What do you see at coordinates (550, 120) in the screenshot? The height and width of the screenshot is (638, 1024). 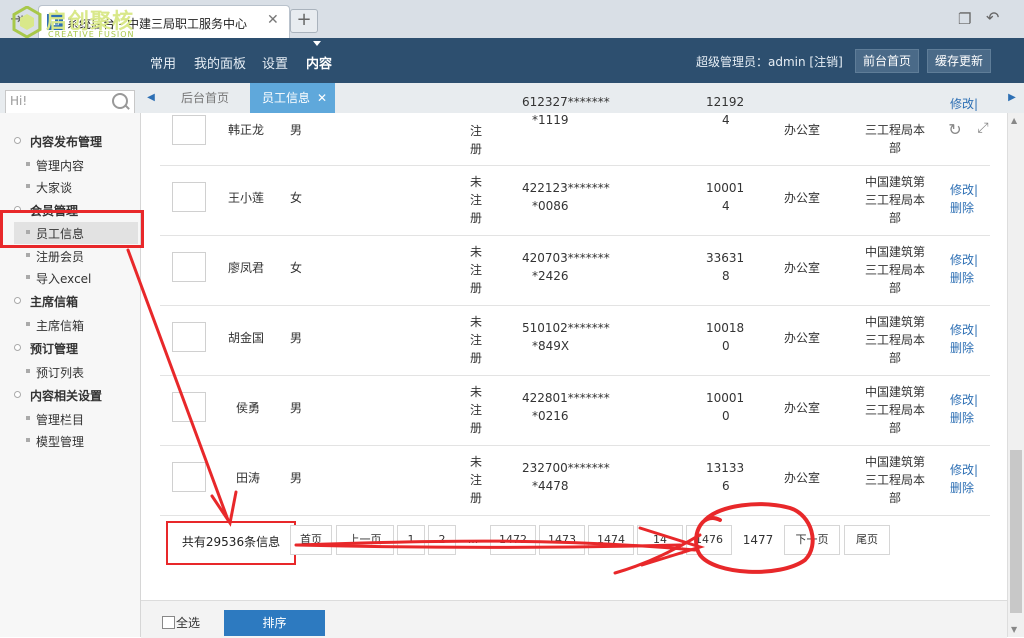 I see `cell-id-suffix: *1119` at bounding box center [550, 120].